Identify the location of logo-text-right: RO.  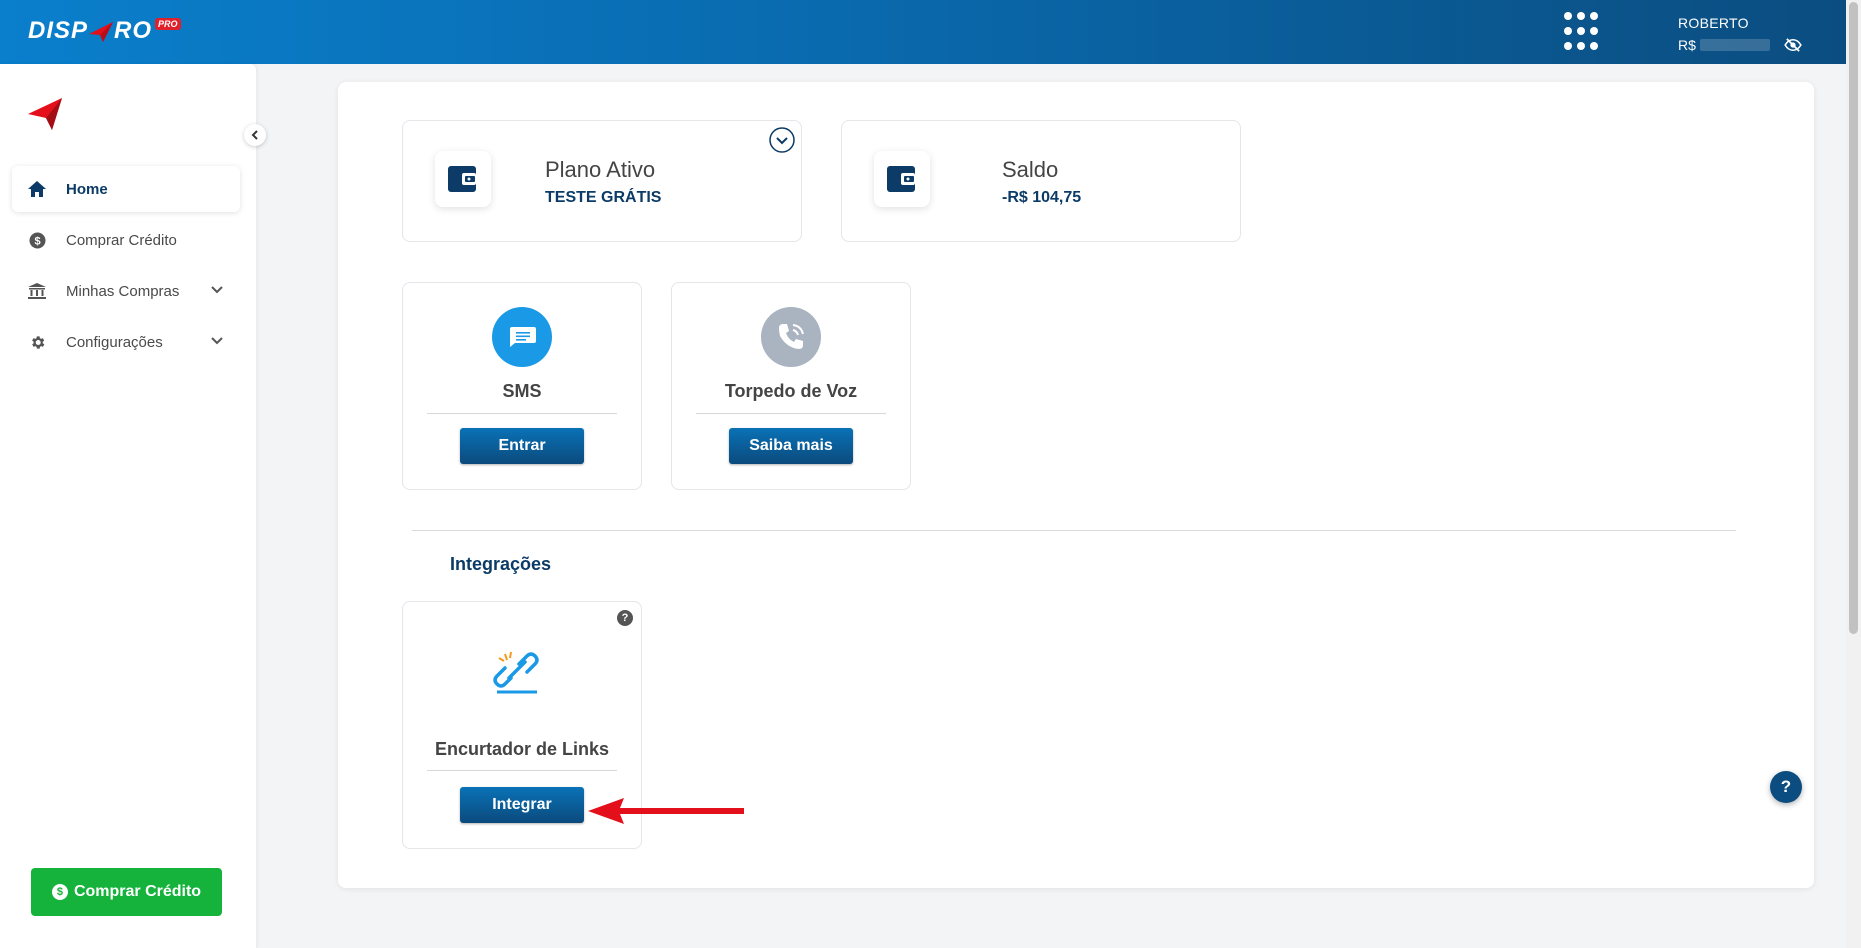
(133, 30).